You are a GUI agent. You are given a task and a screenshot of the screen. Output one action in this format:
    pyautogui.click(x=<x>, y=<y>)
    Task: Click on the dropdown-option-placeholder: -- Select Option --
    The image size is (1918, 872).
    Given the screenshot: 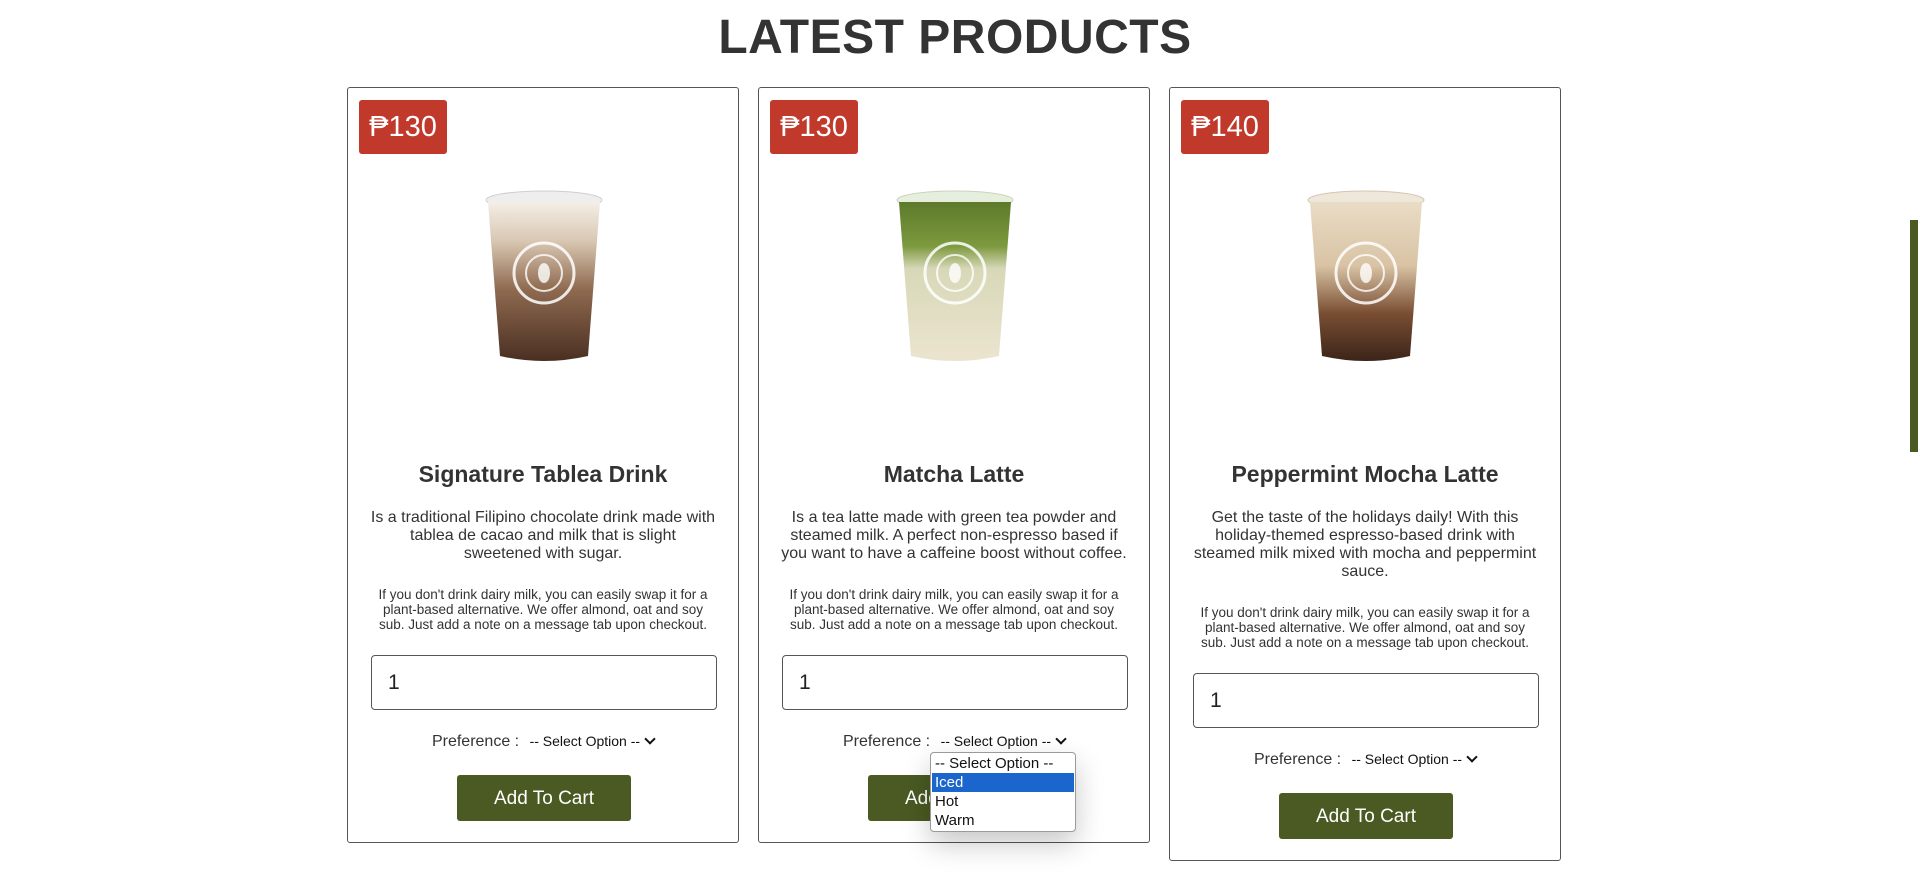 What is the action you would take?
    pyautogui.click(x=1003, y=763)
    